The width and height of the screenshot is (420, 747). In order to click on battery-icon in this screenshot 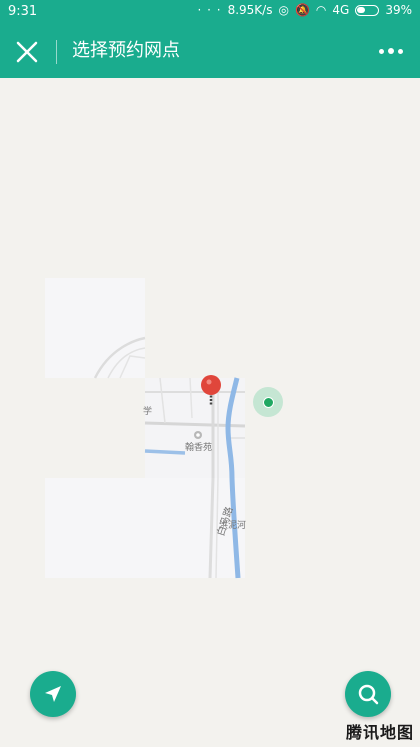, I will do `click(367, 10)`.